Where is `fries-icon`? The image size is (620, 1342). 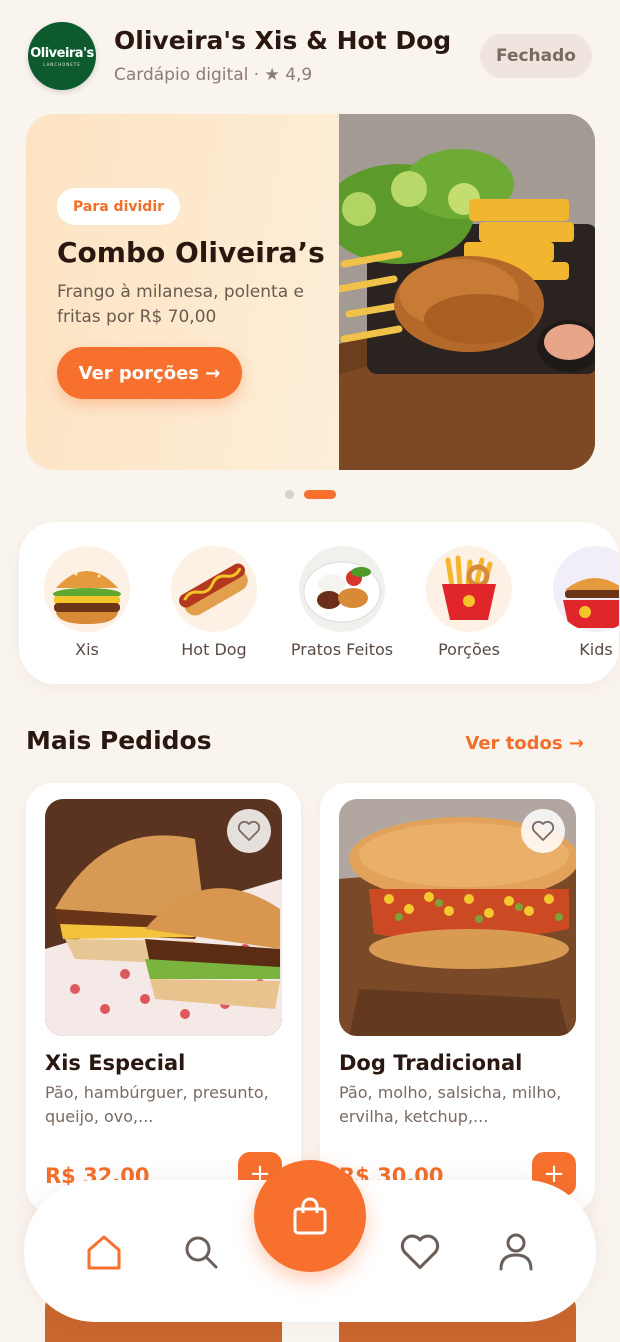
fries-icon is located at coordinates (469, 589).